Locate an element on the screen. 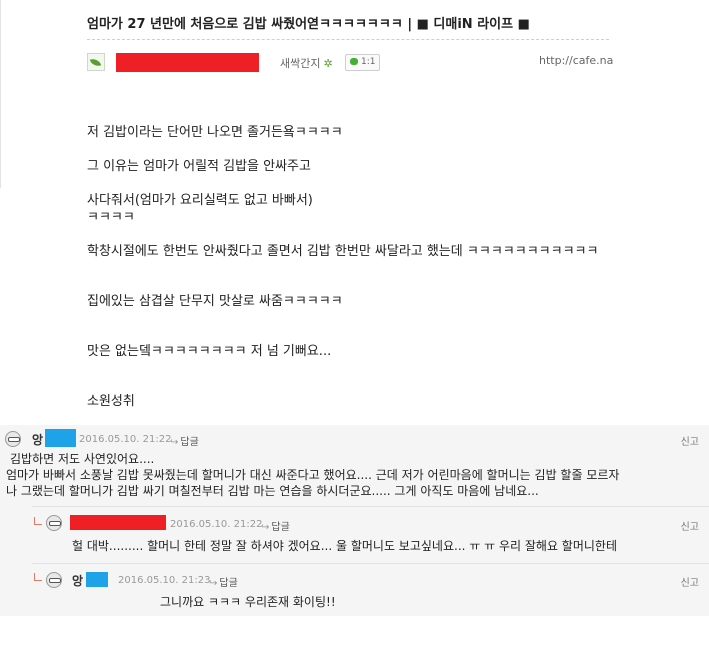 Image resolution: width=709 pixels, height=672 pixels. post-title: 엄마가 27 년만에 처음으로 김밥 싸줬어엳ㅋㅋㅋㅋㅋㅋㅋ is located at coordinates (245, 24).